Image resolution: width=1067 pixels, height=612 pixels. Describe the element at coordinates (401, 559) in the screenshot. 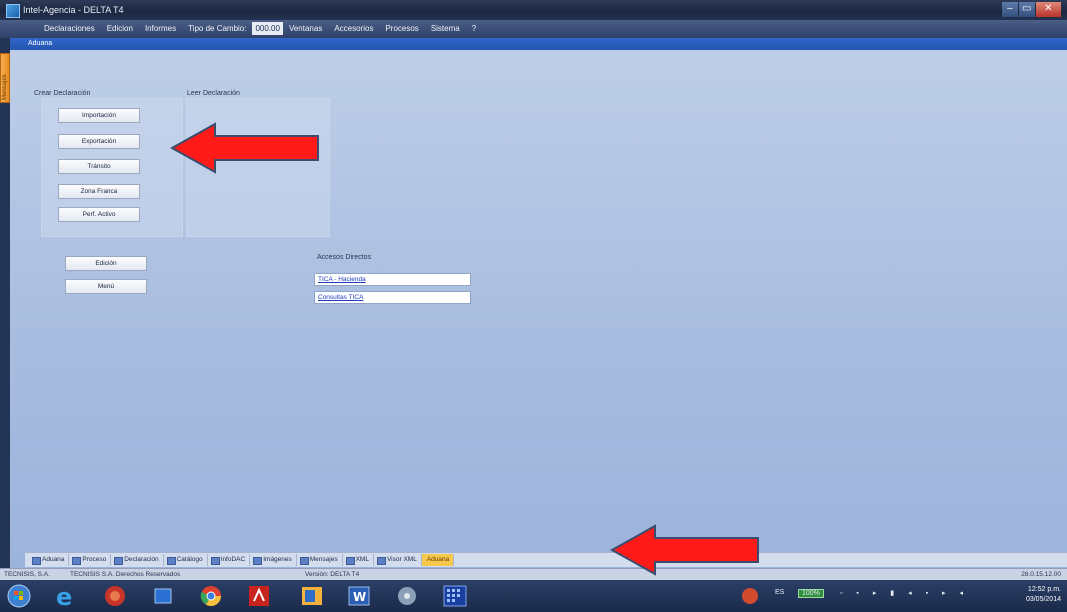

I see `window-tab-label: Visor XML` at that location.